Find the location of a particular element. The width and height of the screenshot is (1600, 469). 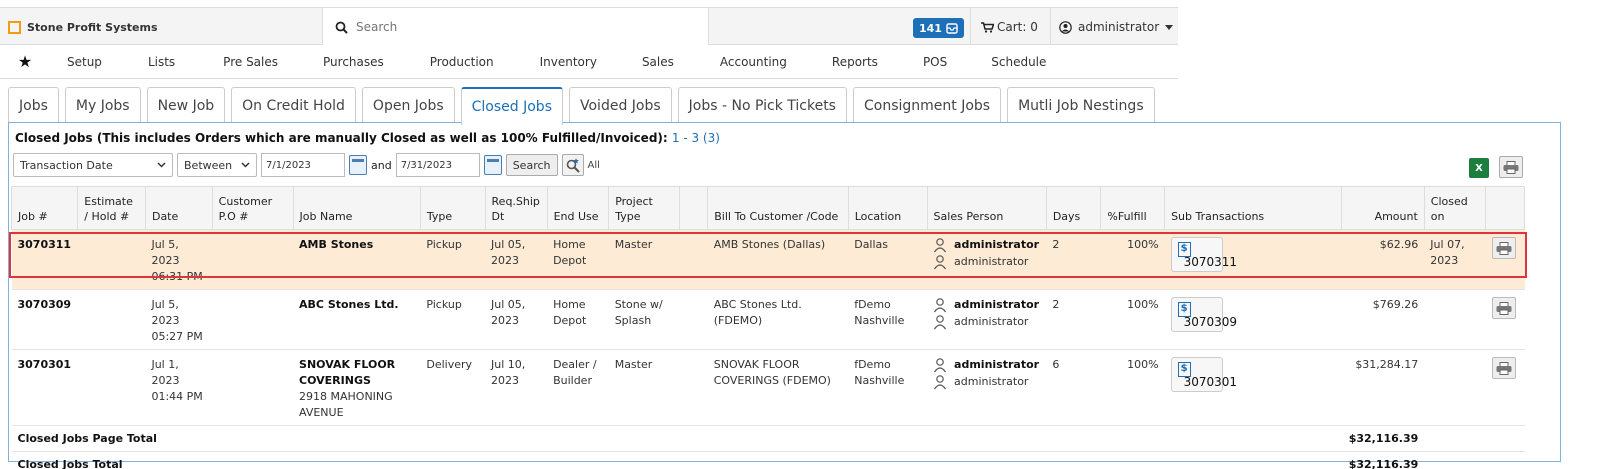

nav-accounting: Accounting is located at coordinates (753, 62).